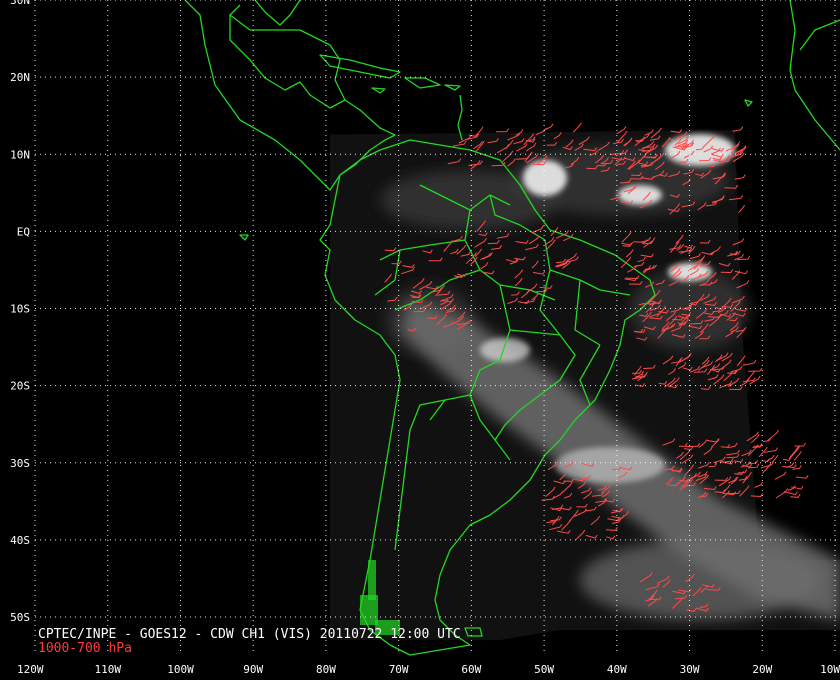  What do you see at coordinates (277, 13) in the screenshot?
I see `florida-coast` at bounding box center [277, 13].